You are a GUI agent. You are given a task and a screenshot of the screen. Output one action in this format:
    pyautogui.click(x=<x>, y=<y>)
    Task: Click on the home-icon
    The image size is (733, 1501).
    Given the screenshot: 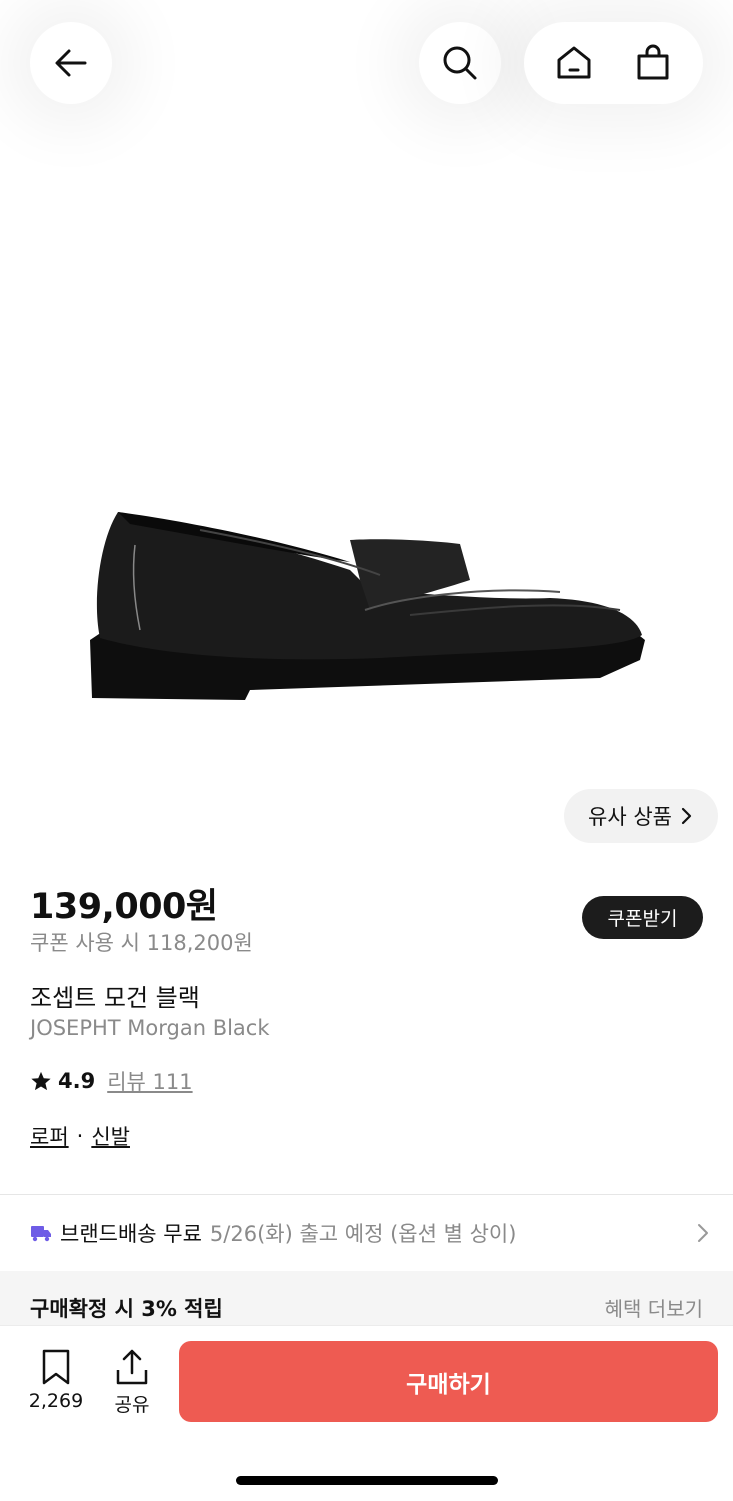 What is the action you would take?
    pyautogui.click(x=574, y=63)
    